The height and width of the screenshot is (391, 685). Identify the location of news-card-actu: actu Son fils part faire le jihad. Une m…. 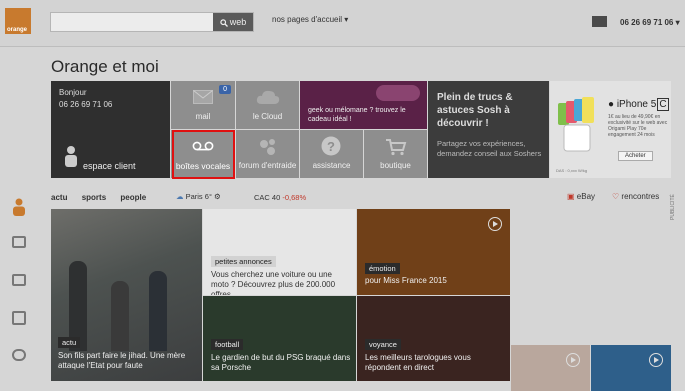
(126, 295).